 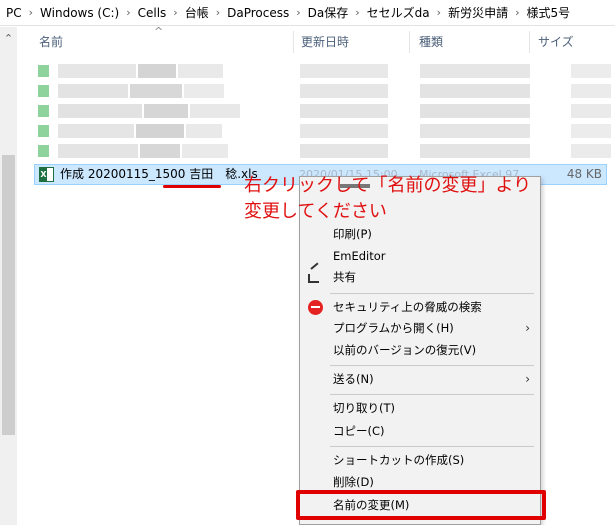 What do you see at coordinates (14, 13) in the screenshot?
I see `breadcrumb-pc: PC` at bounding box center [14, 13].